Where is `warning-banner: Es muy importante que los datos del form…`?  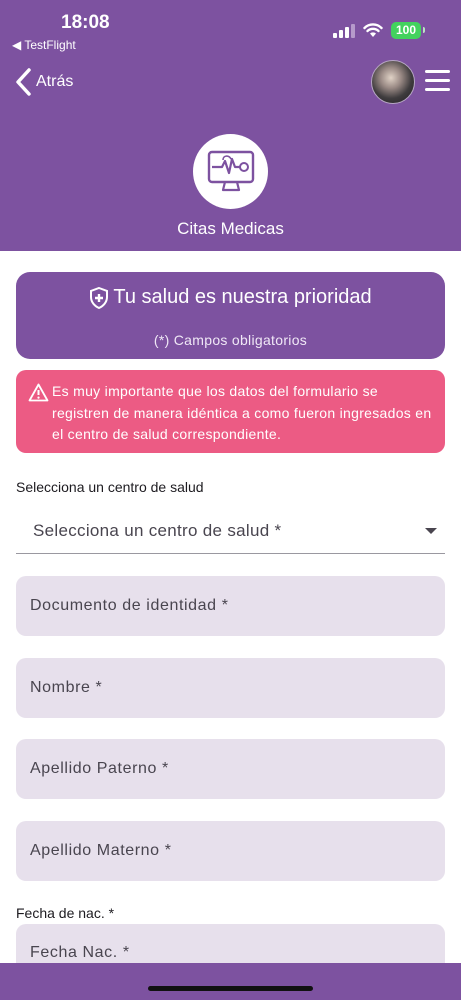 warning-banner: Es muy importante que los datos del form… is located at coordinates (230, 411).